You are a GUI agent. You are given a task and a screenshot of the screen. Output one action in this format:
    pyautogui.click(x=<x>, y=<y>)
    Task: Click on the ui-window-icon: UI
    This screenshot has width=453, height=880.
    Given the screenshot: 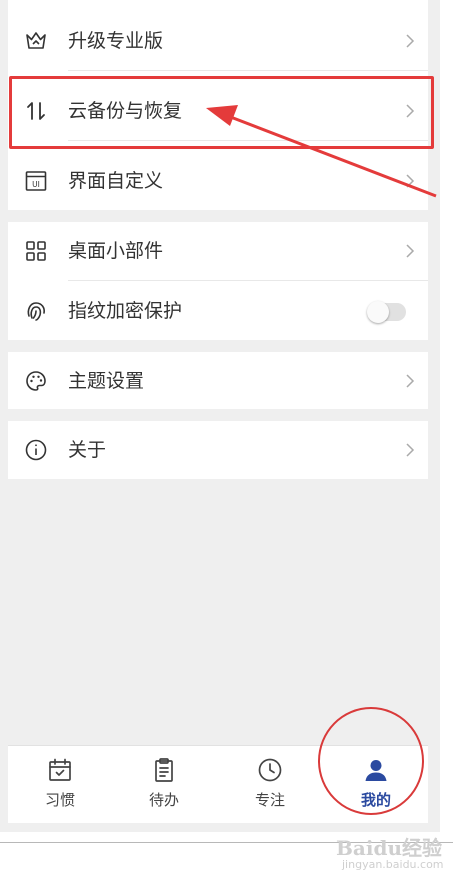 What is the action you would take?
    pyautogui.click(x=36, y=181)
    